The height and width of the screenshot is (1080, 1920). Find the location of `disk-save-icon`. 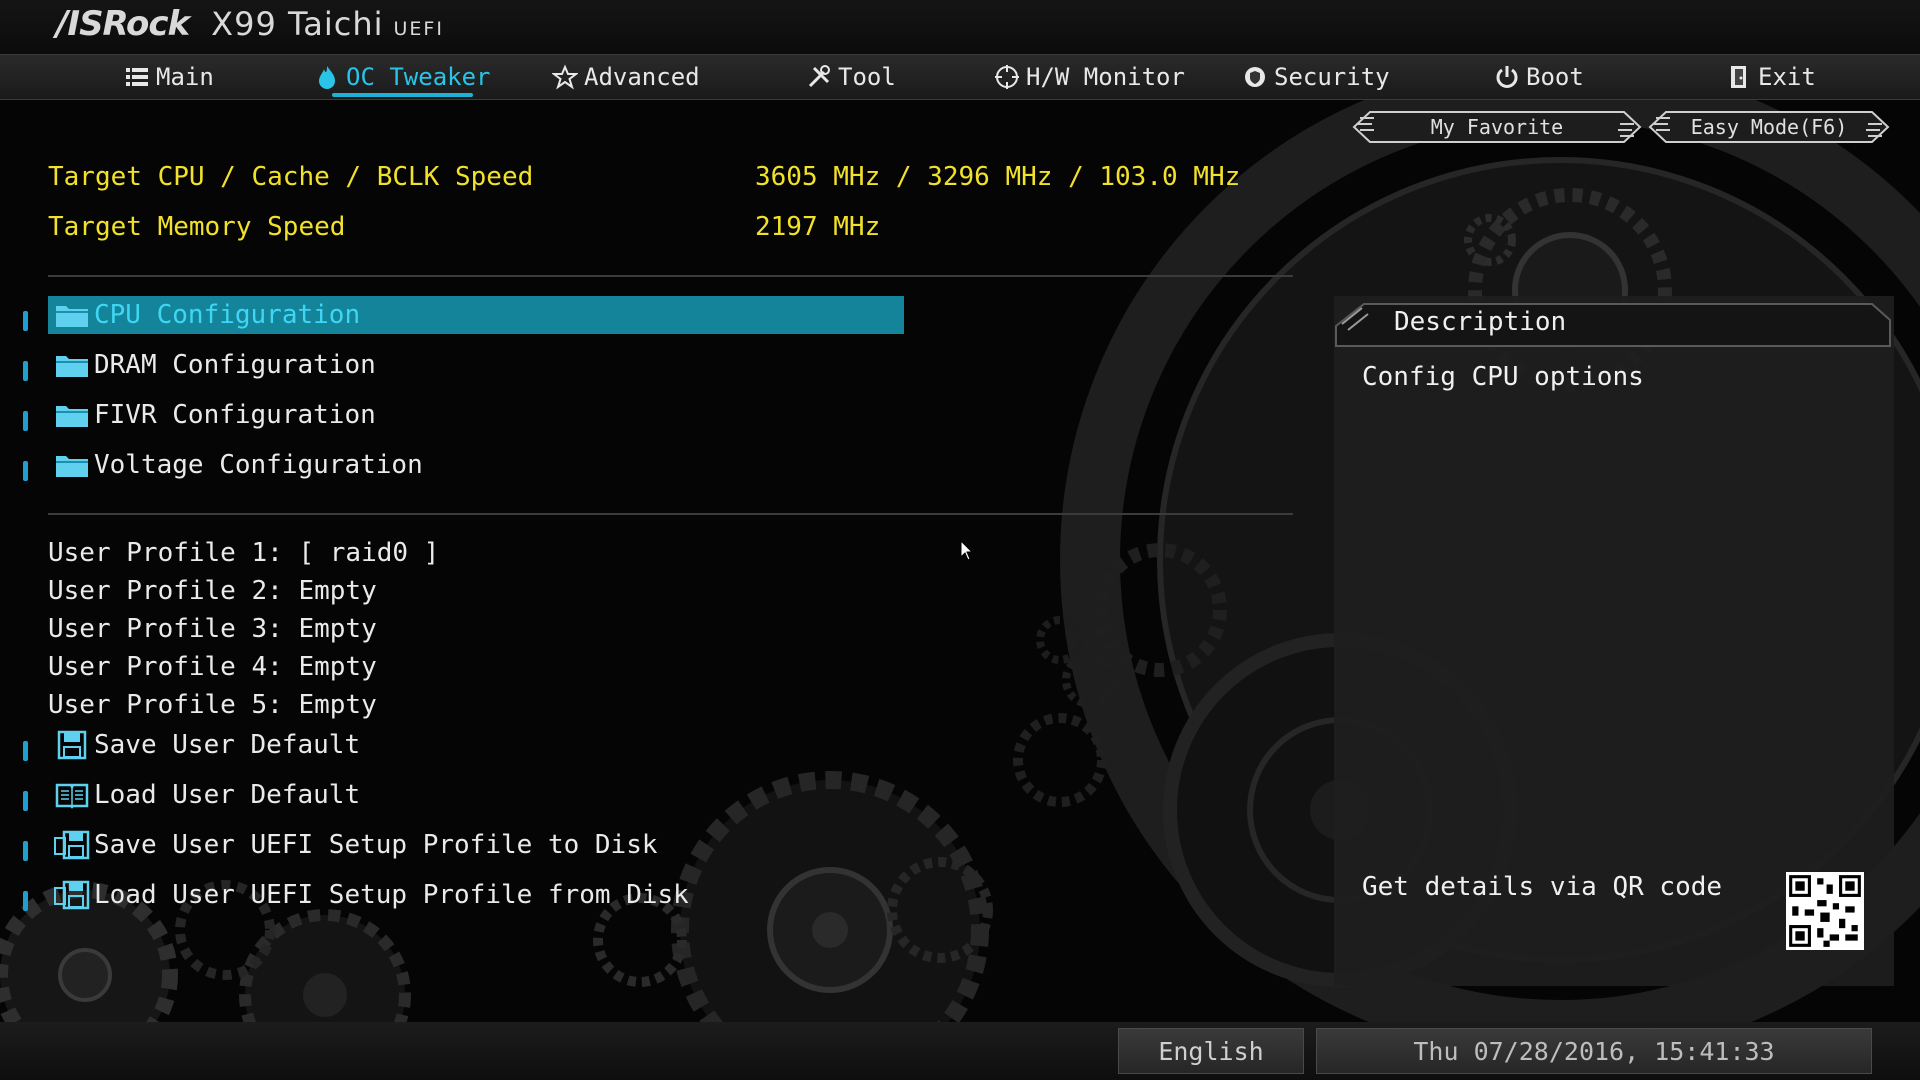

disk-save-icon is located at coordinates (72, 845).